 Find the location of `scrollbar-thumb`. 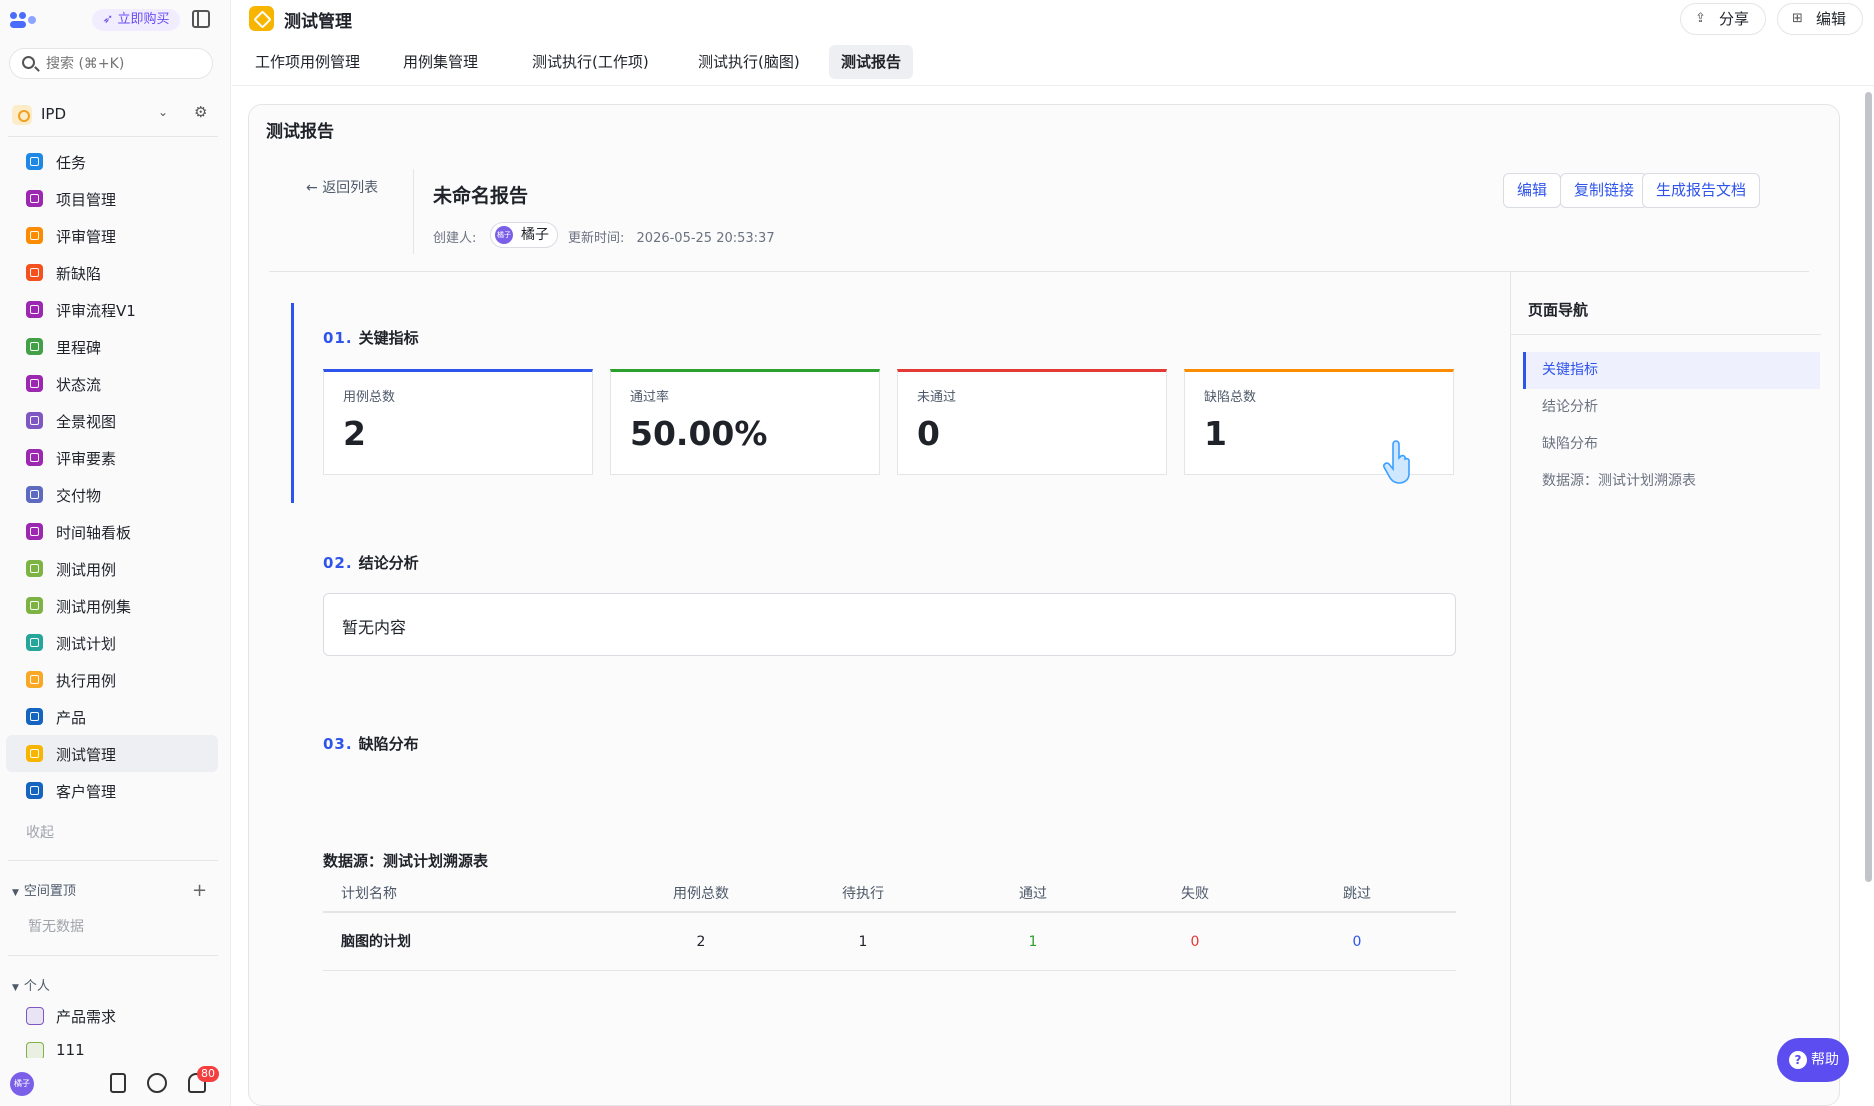

scrollbar-thumb is located at coordinates (1868, 487).